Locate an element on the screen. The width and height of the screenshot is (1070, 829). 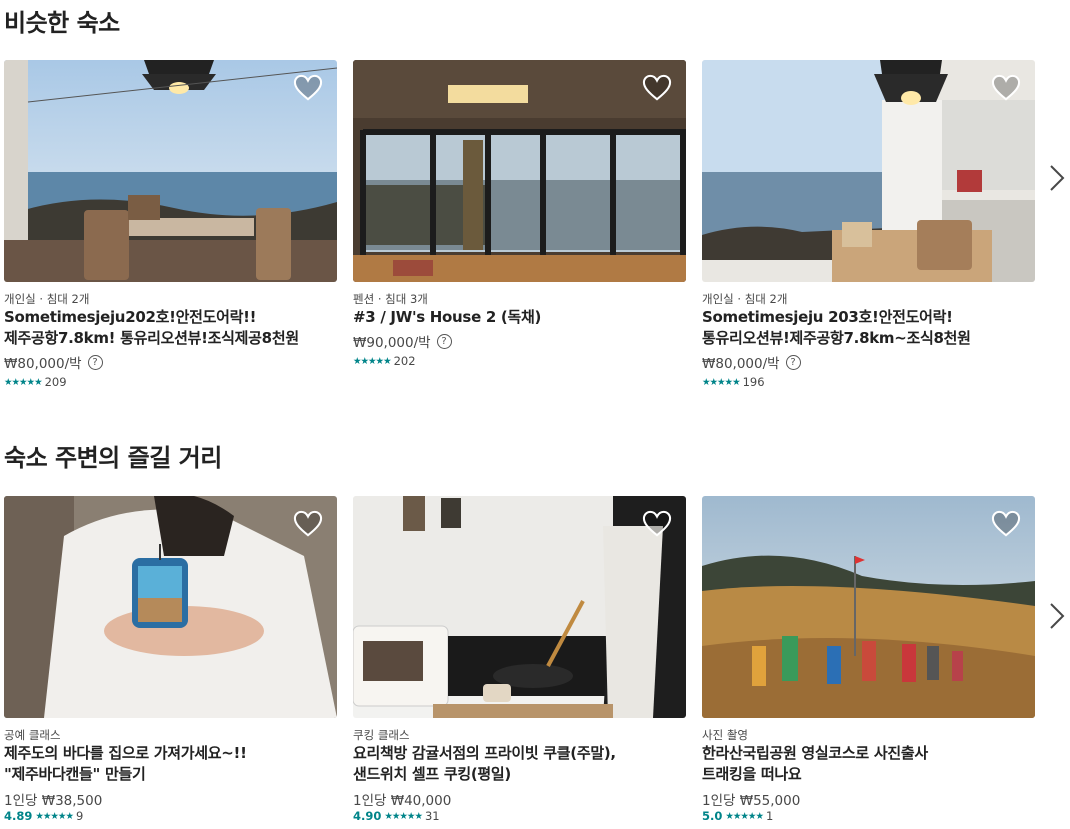
experience-name-line1: 제주도의 바다를 집으로 가져가세요~!! is located at coordinates (170, 753).